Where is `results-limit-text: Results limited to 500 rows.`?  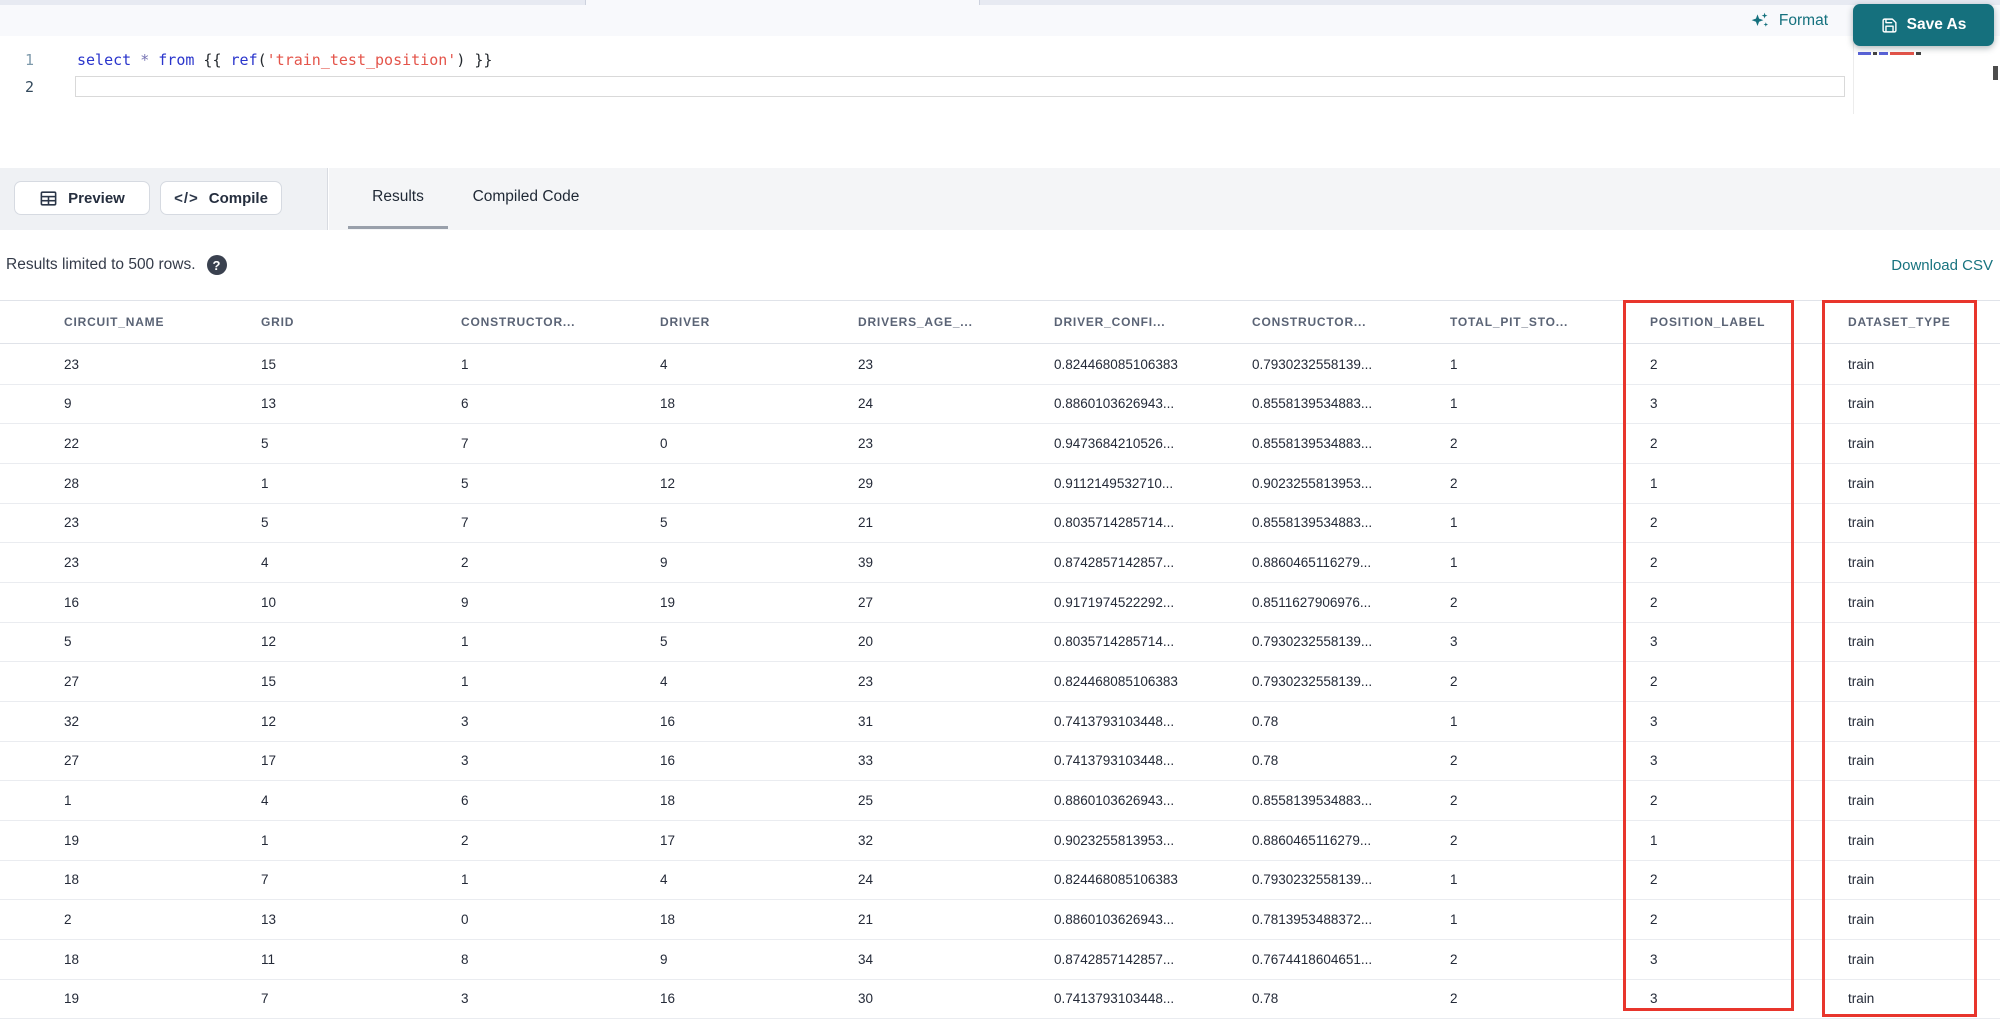 results-limit-text: Results limited to 500 rows. is located at coordinates (101, 264).